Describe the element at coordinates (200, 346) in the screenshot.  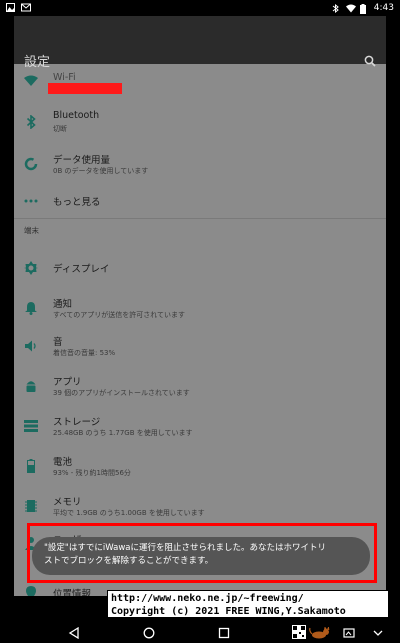
I see `sound-row: 音 着信音の音量: 53%` at that location.